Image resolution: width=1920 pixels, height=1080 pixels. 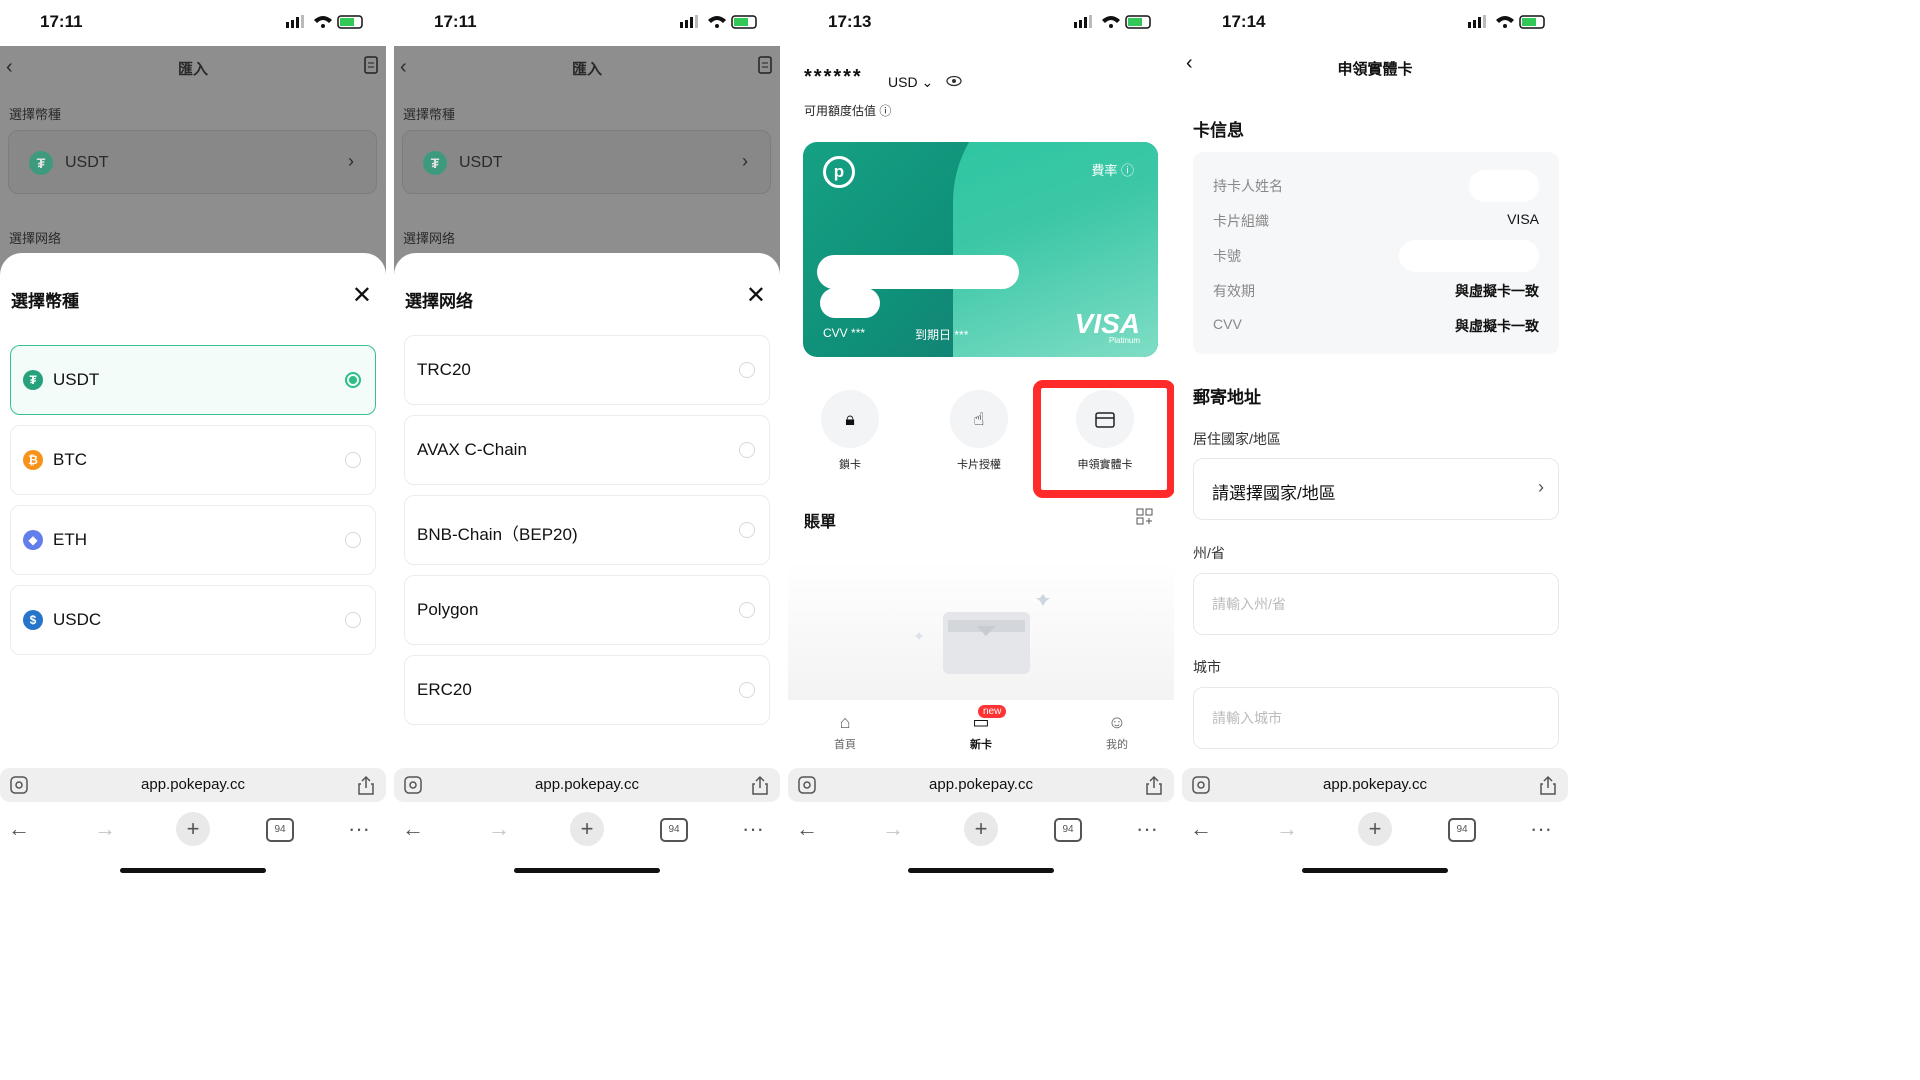 What do you see at coordinates (444, 369) in the screenshot?
I see `network-option-label: TRC20` at bounding box center [444, 369].